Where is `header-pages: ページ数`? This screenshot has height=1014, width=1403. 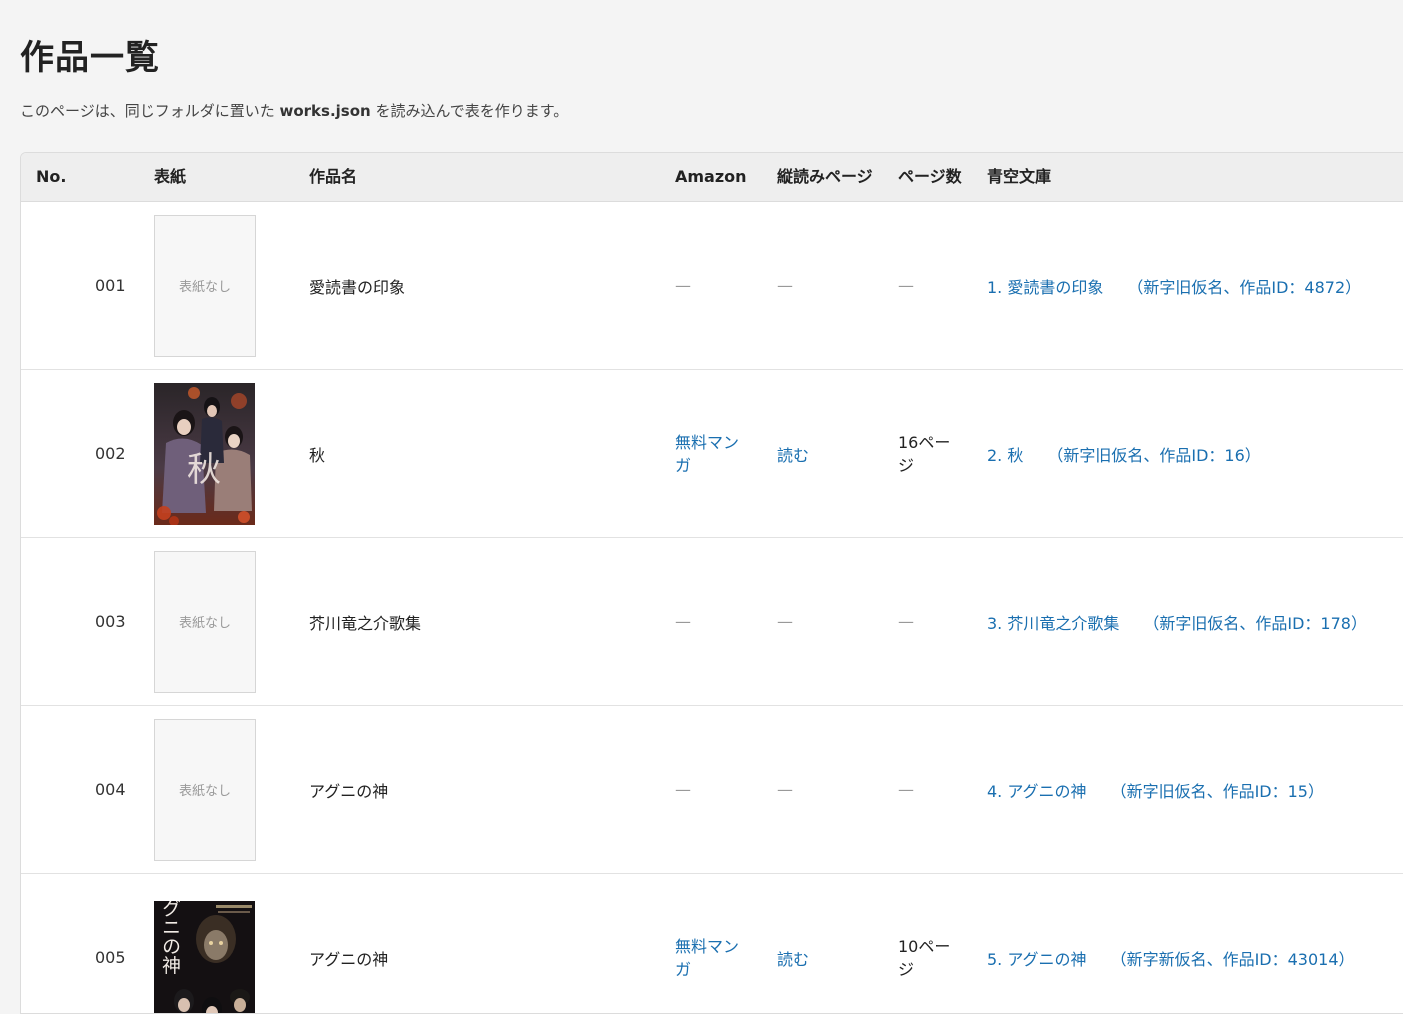
header-pages: ページ数 is located at coordinates (930, 177).